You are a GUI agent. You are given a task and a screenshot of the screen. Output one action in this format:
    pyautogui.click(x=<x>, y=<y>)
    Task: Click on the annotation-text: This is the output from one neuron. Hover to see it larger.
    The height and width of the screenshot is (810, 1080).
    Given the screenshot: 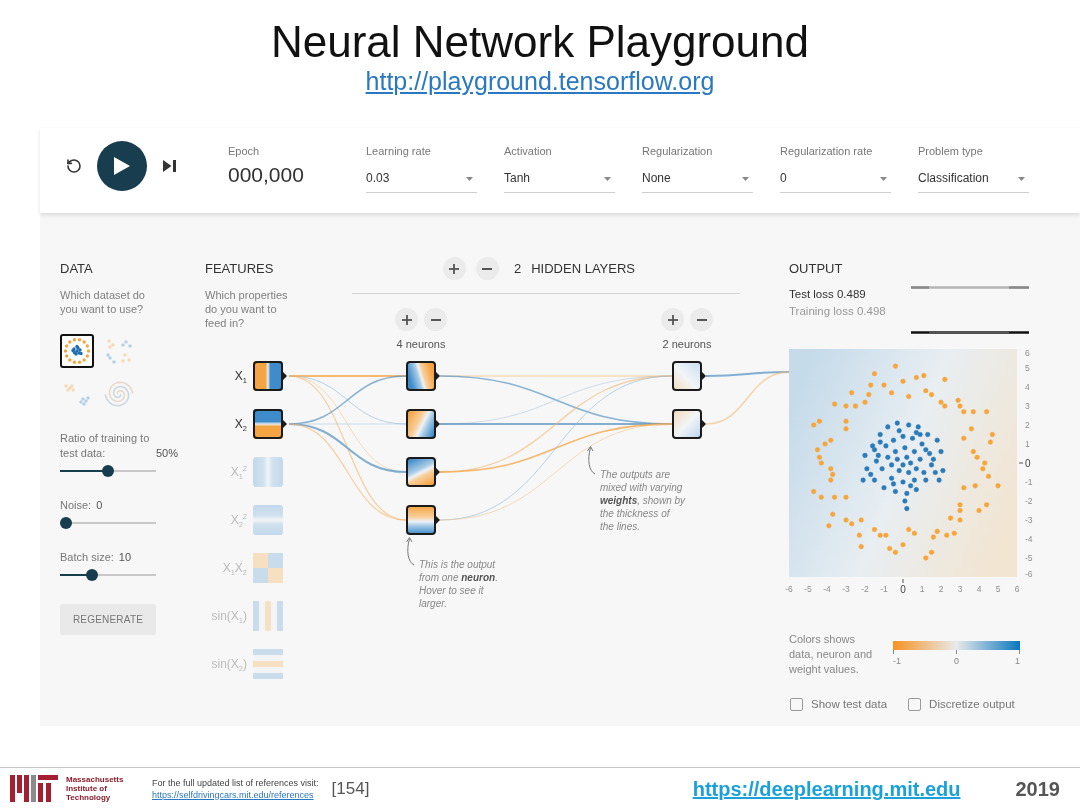 What is the action you would take?
    pyautogui.click(x=459, y=584)
    